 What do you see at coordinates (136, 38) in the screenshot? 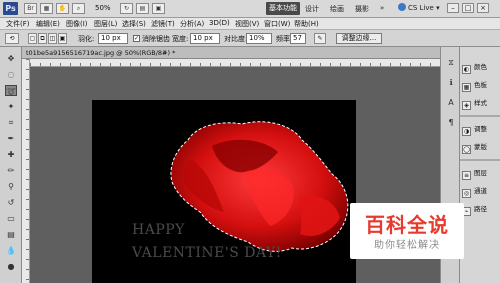
I see `antialias-checkbox: ✓` at bounding box center [136, 38].